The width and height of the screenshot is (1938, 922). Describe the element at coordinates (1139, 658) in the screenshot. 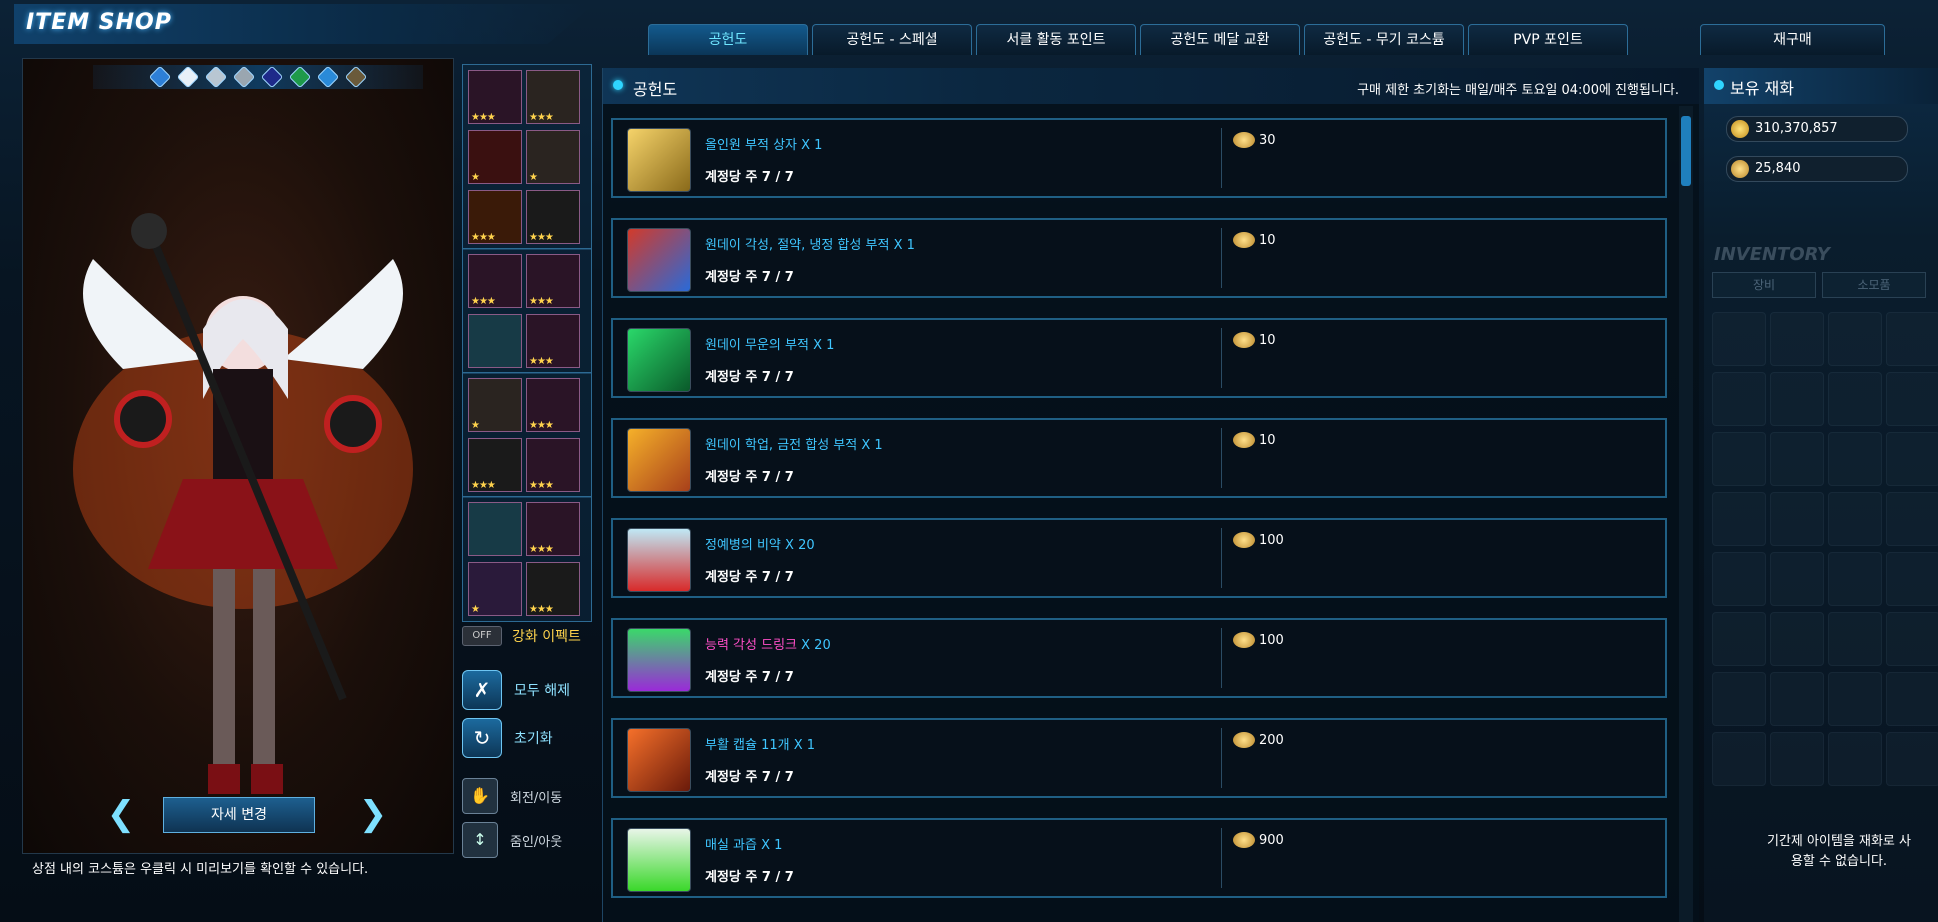

I see `list-item: 능력 각성 드링크 X 20 계정당 주 7 / 7 100` at that location.